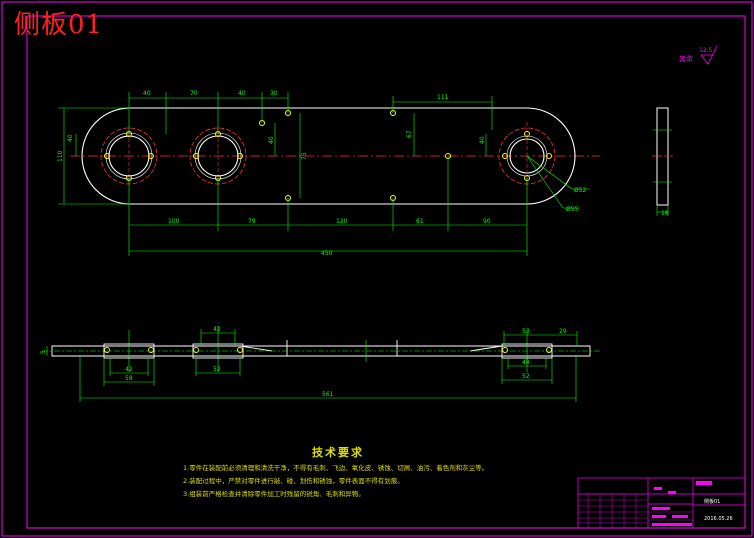  Describe the element at coordinates (662, 162) in the screenshot. I see `side-view: 18` at that location.